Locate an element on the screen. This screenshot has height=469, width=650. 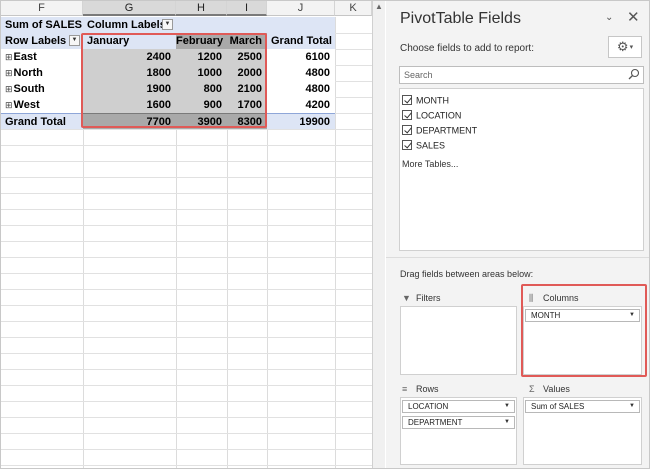
pivot-sum-label: Sum of SALES is located at coordinates (42, 25).